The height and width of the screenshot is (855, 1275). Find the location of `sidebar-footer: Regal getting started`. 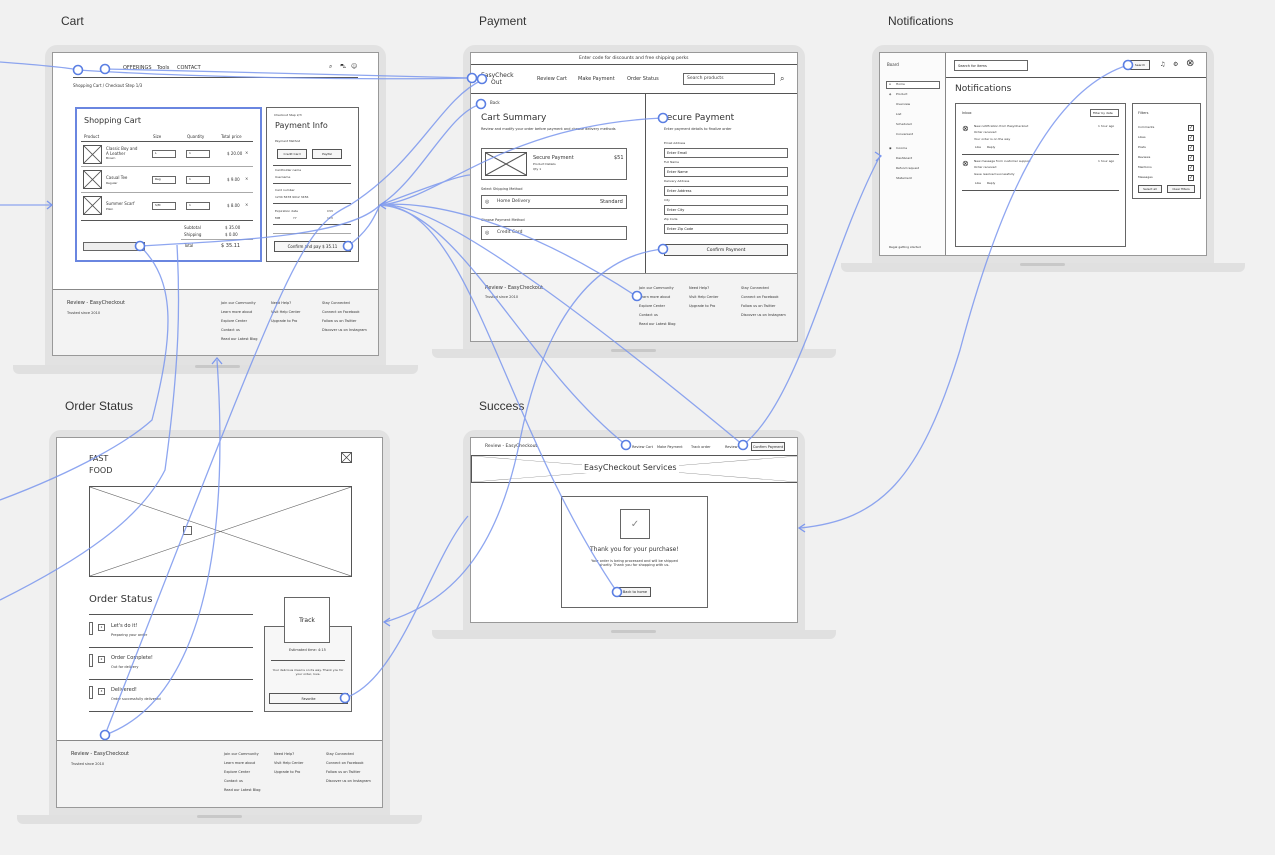

sidebar-footer: Regal getting started is located at coordinates (905, 247).